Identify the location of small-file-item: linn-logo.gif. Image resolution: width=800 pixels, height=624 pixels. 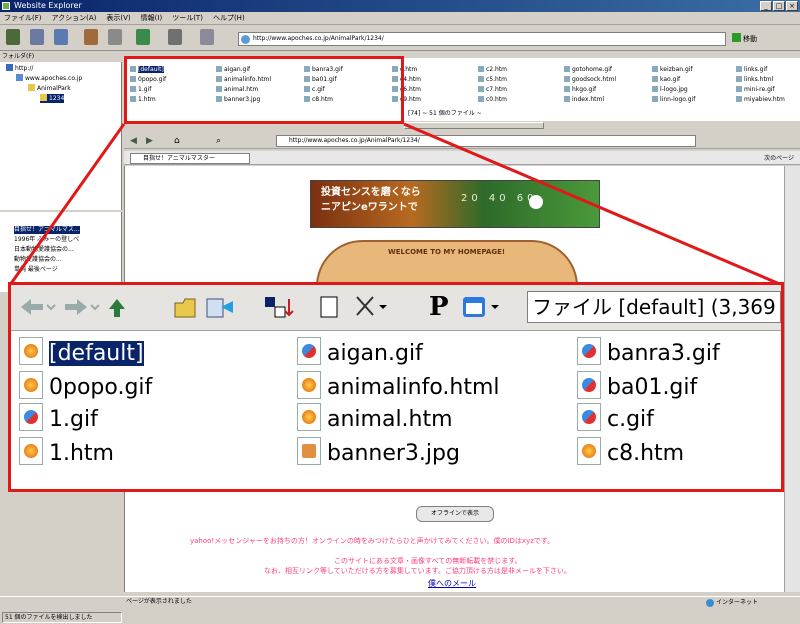
(673, 100).